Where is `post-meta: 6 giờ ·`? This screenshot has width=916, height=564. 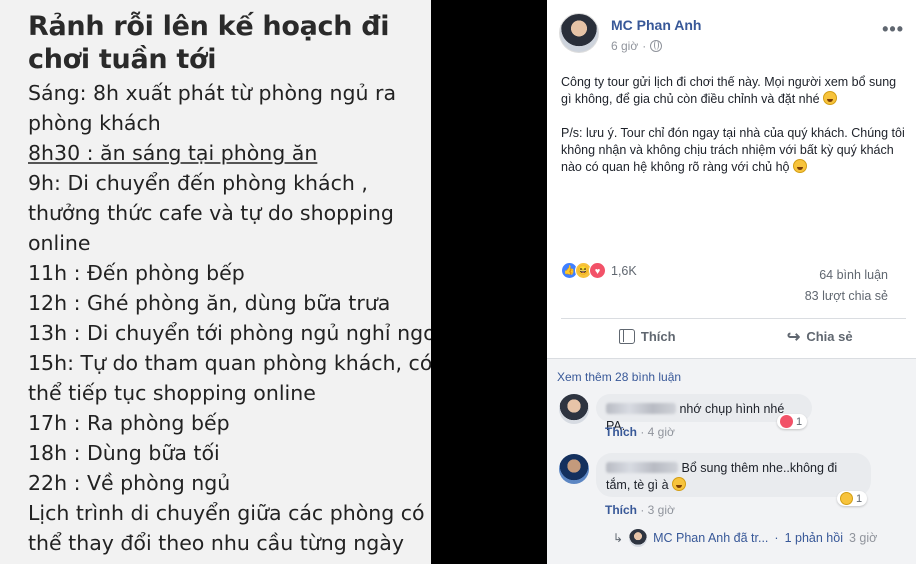
post-meta: 6 giờ · is located at coordinates (637, 46).